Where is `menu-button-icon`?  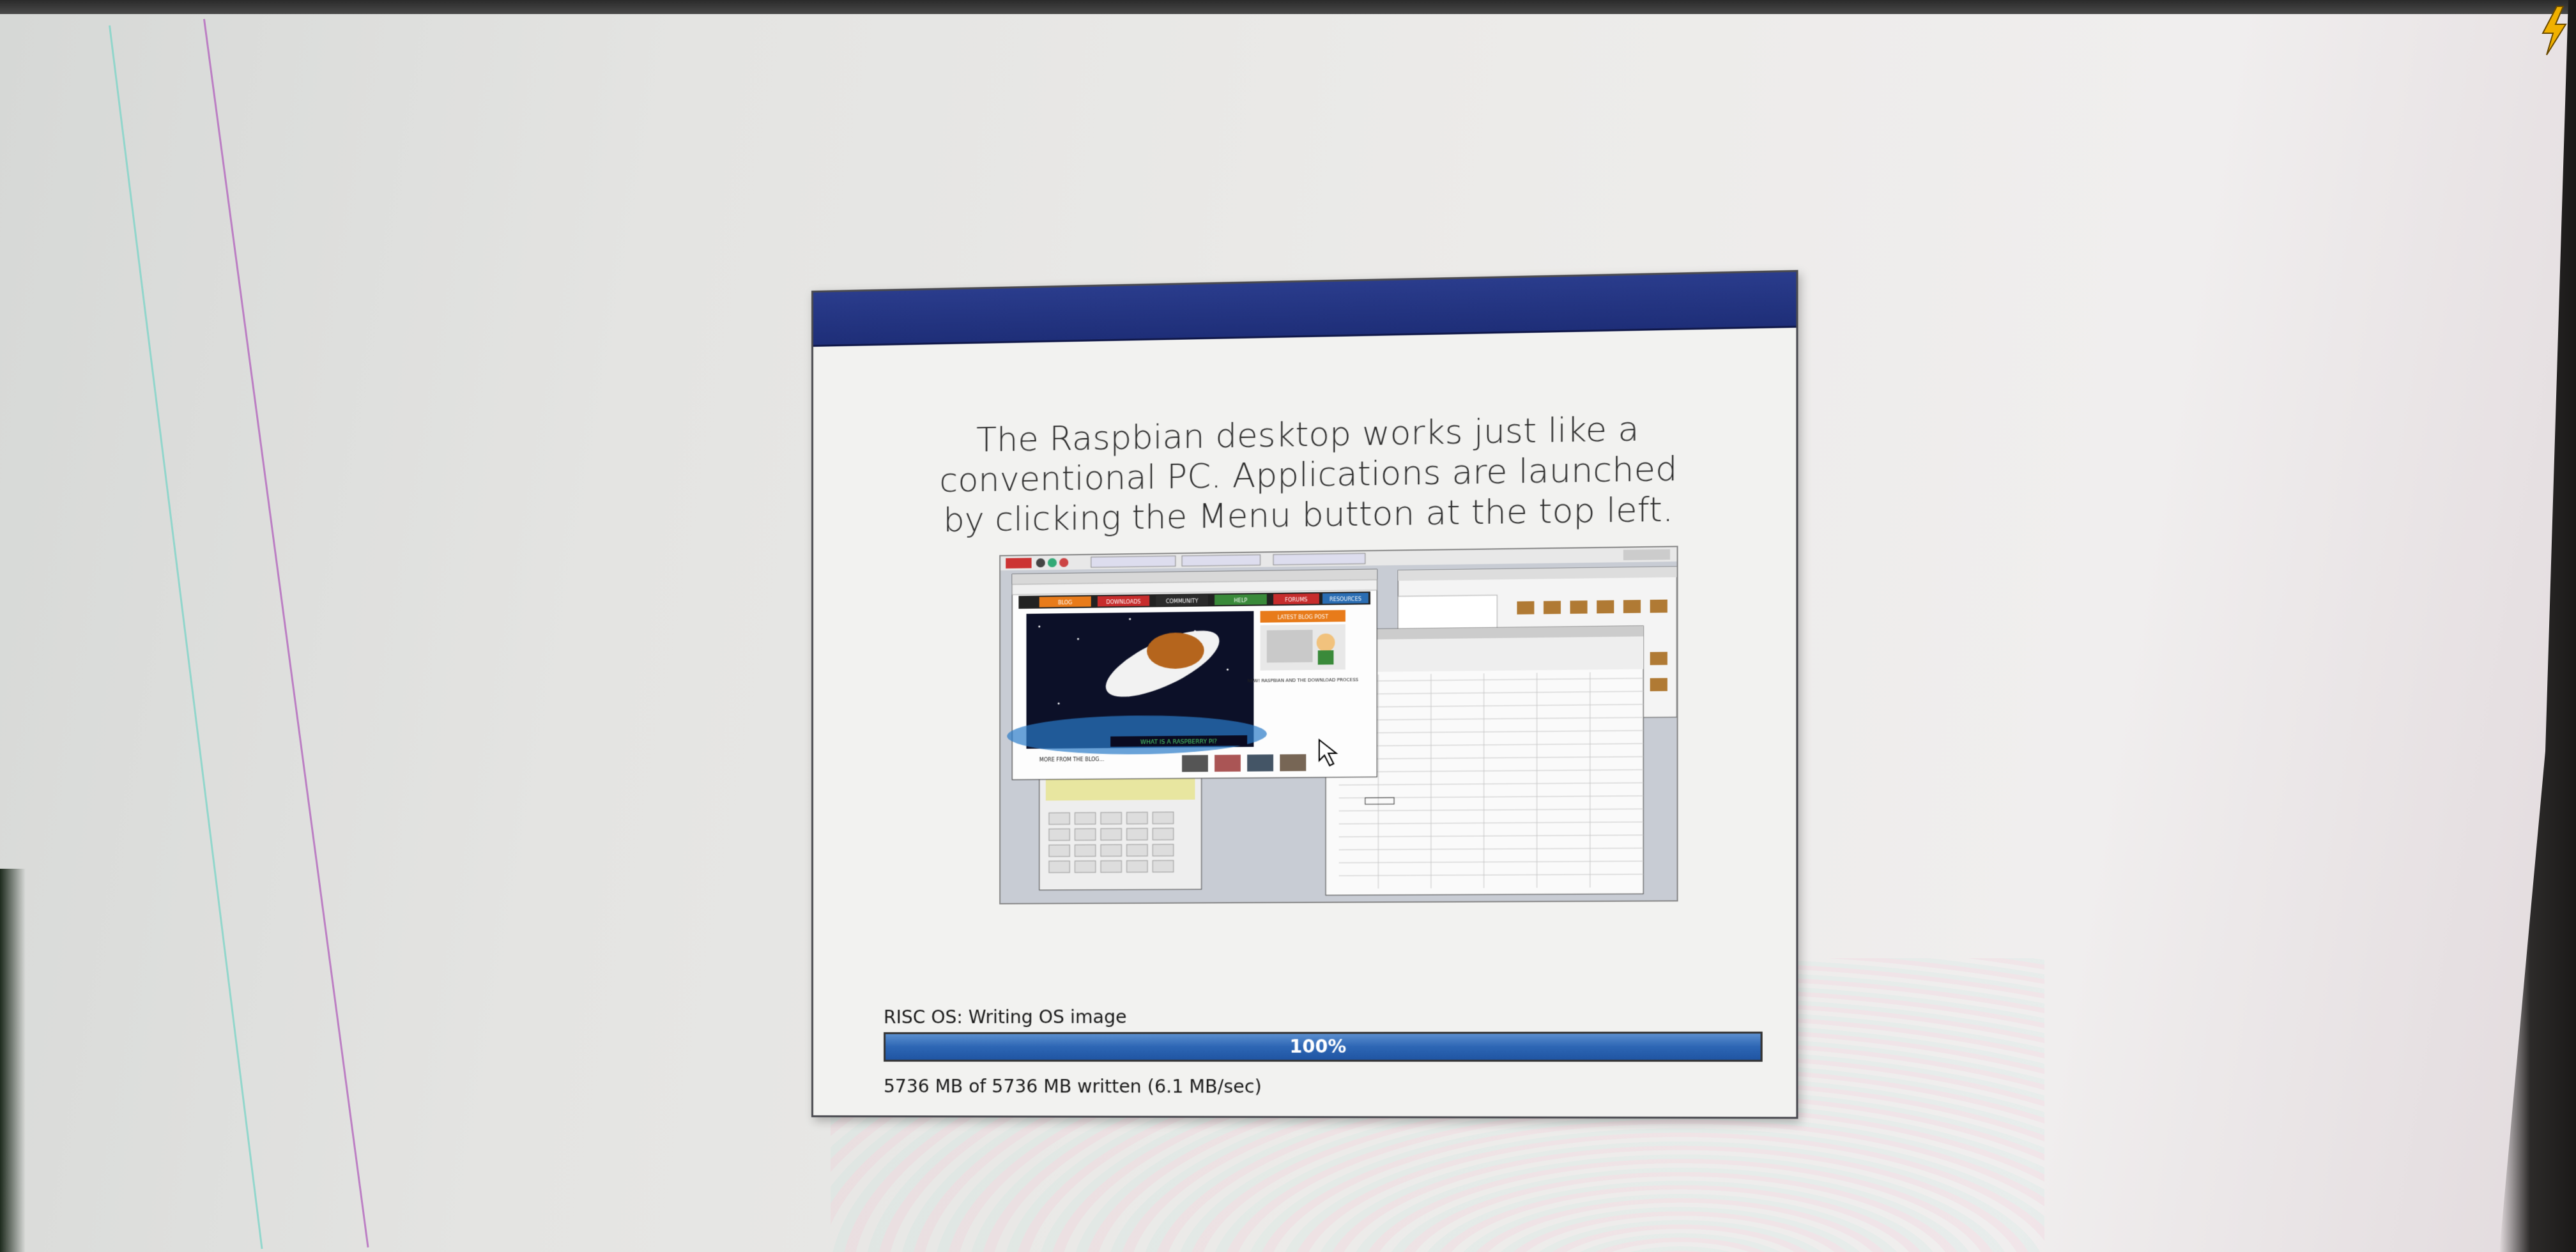 menu-button-icon is located at coordinates (1019, 563).